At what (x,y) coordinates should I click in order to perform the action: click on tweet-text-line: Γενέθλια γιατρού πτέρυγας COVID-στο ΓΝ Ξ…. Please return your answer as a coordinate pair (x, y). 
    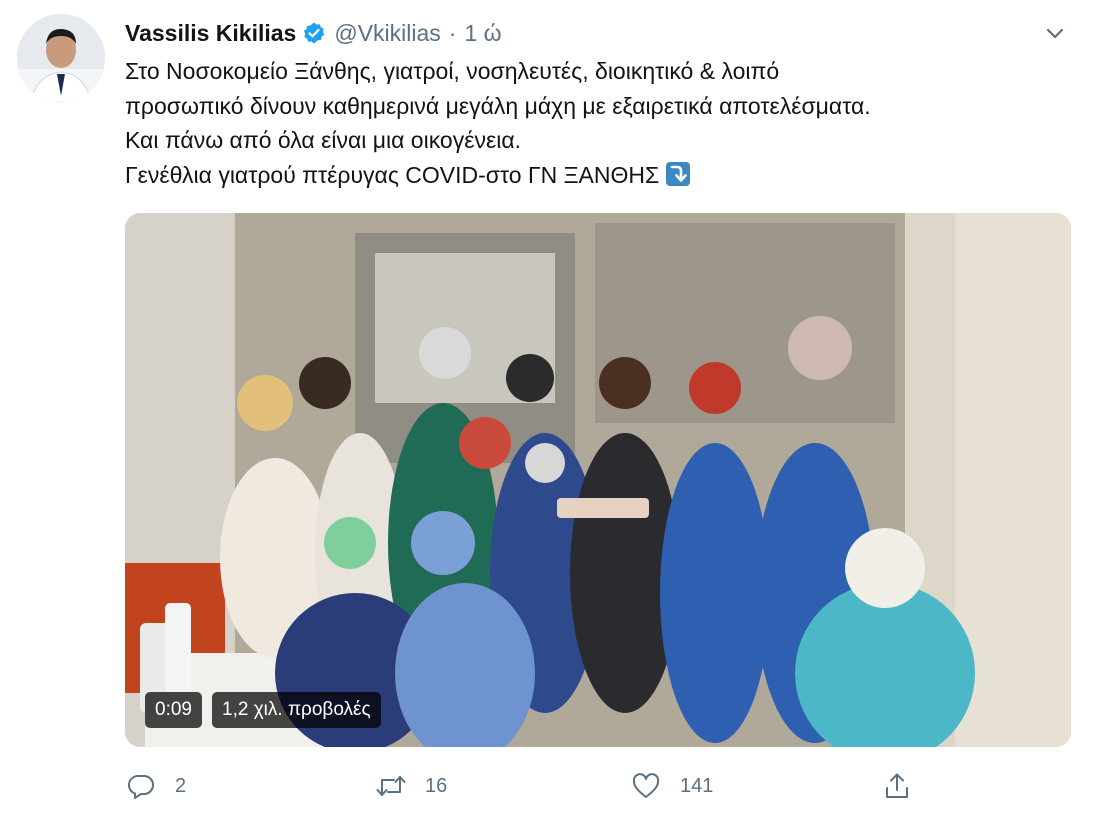
    Looking at the image, I should click on (600, 175).